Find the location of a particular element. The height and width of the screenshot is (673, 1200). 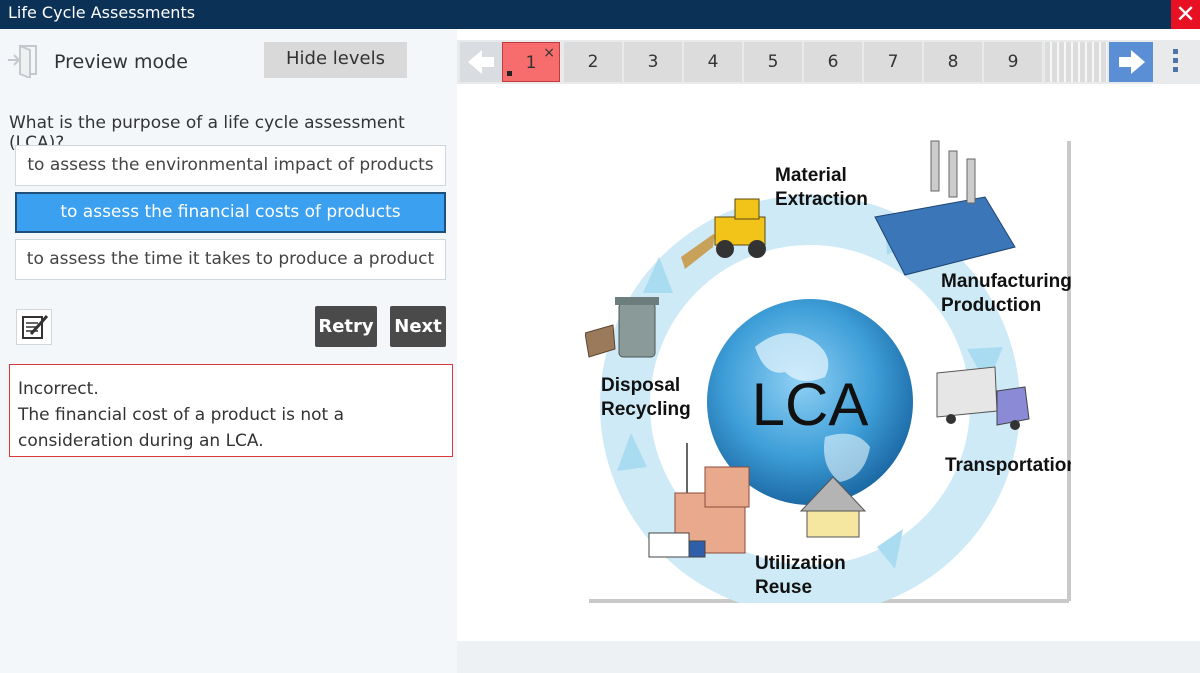

tab-question-8: 8 is located at coordinates (953, 62).